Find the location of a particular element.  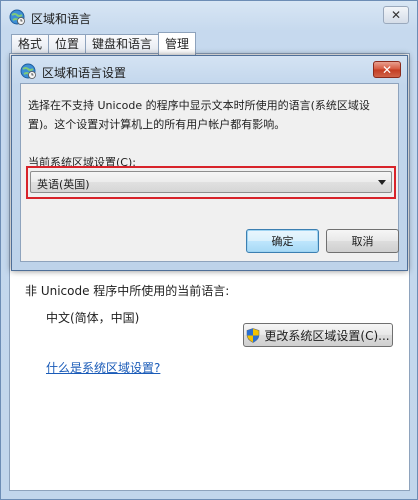

current-language-value: 中文(简体，中国) is located at coordinates (93, 318).